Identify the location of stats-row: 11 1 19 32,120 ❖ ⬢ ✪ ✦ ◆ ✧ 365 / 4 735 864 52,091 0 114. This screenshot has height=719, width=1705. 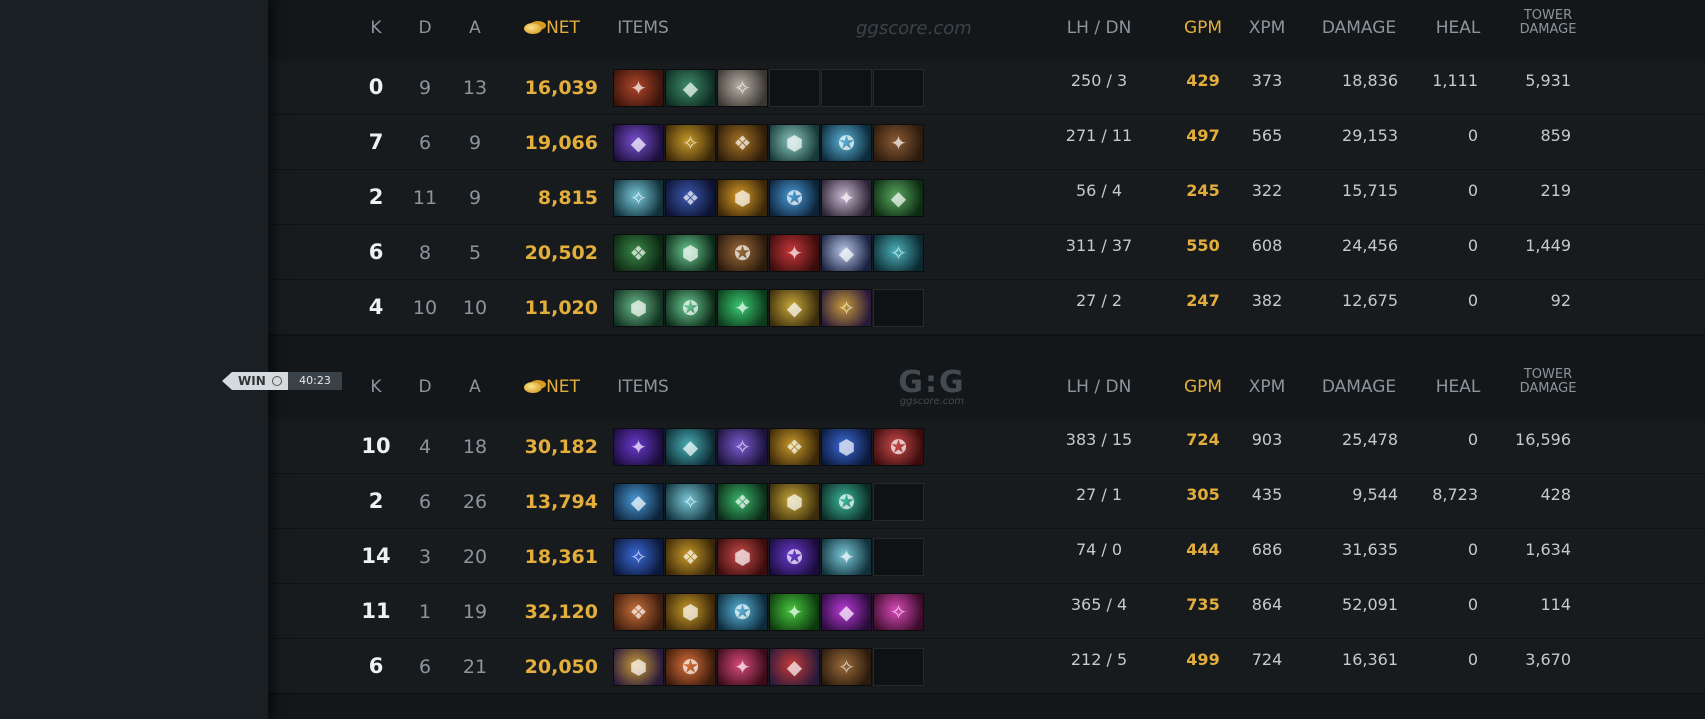
(986, 612).